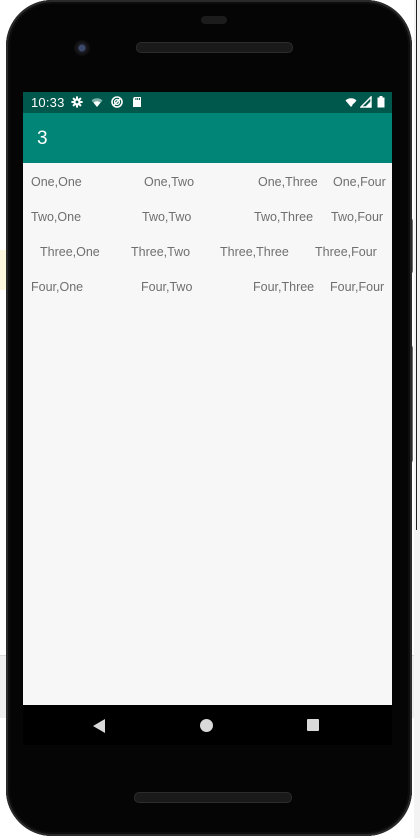 The width and height of the screenshot is (420, 838). What do you see at coordinates (207, 185) in the screenshot?
I see `grid-row: One,One One,Two One,Three One,Four` at bounding box center [207, 185].